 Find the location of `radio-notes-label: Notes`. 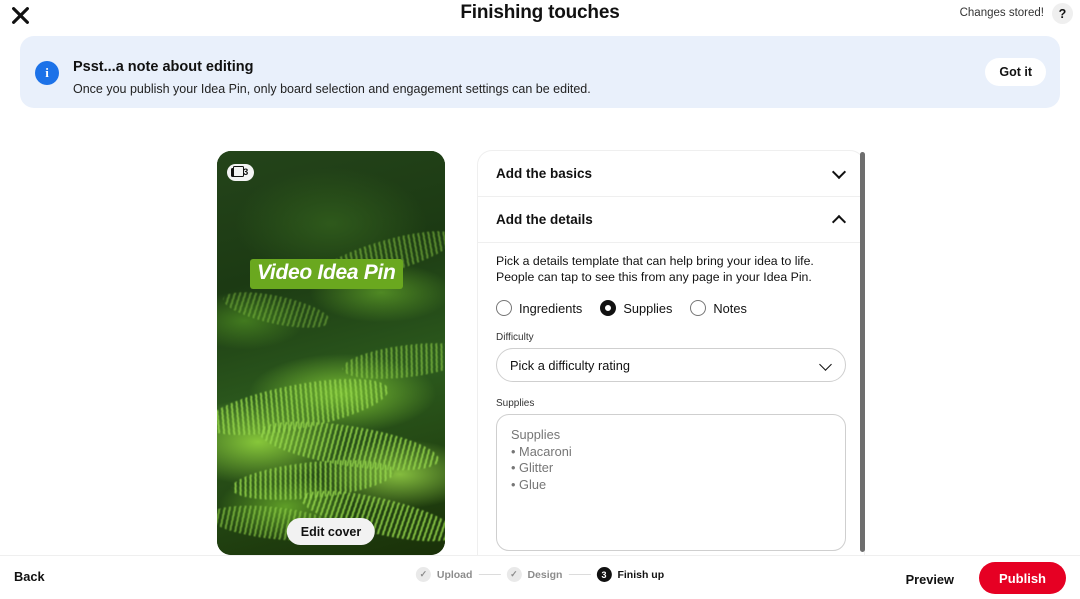

radio-notes-label: Notes is located at coordinates (730, 308).